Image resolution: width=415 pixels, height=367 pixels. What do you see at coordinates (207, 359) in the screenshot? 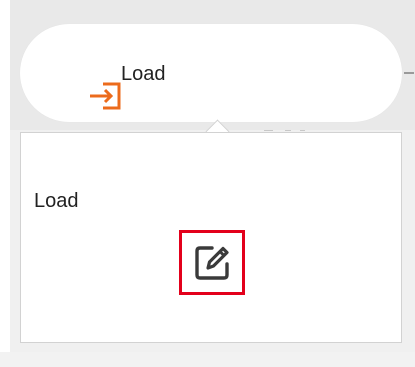
I see `canvas-bottom-edge` at bounding box center [207, 359].